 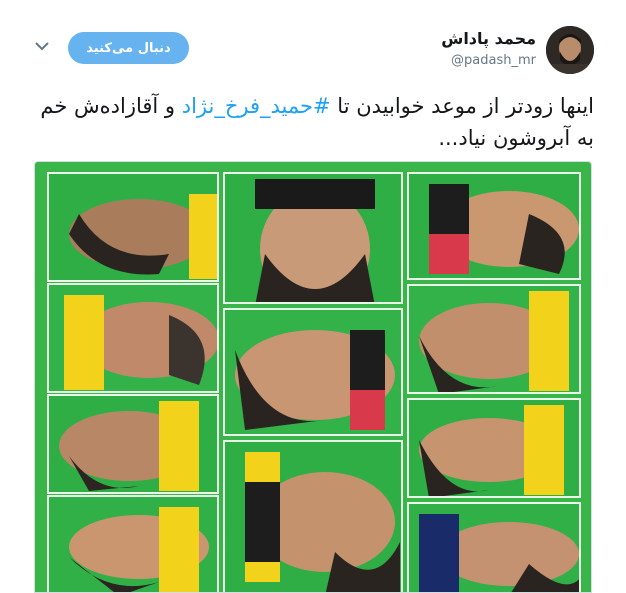 What do you see at coordinates (493, 60) in the screenshot?
I see `user-handle: @padash_mr` at bounding box center [493, 60].